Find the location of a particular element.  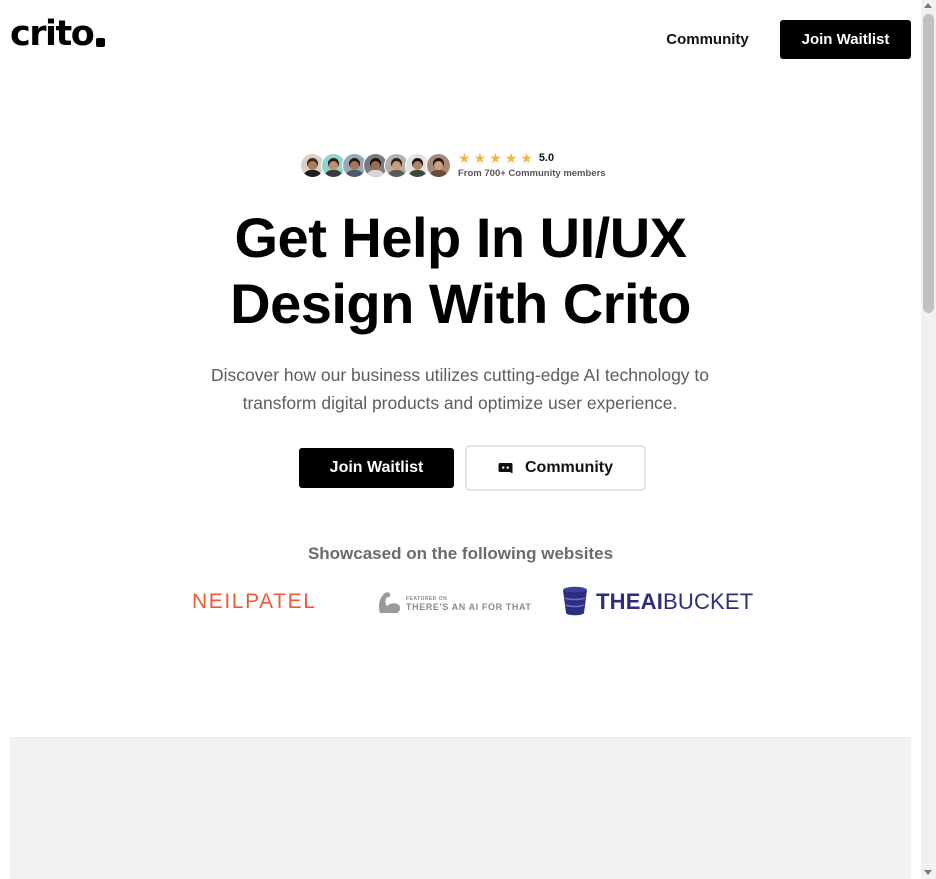

theaibucket-light-text: BUCKET is located at coordinates (708, 601).